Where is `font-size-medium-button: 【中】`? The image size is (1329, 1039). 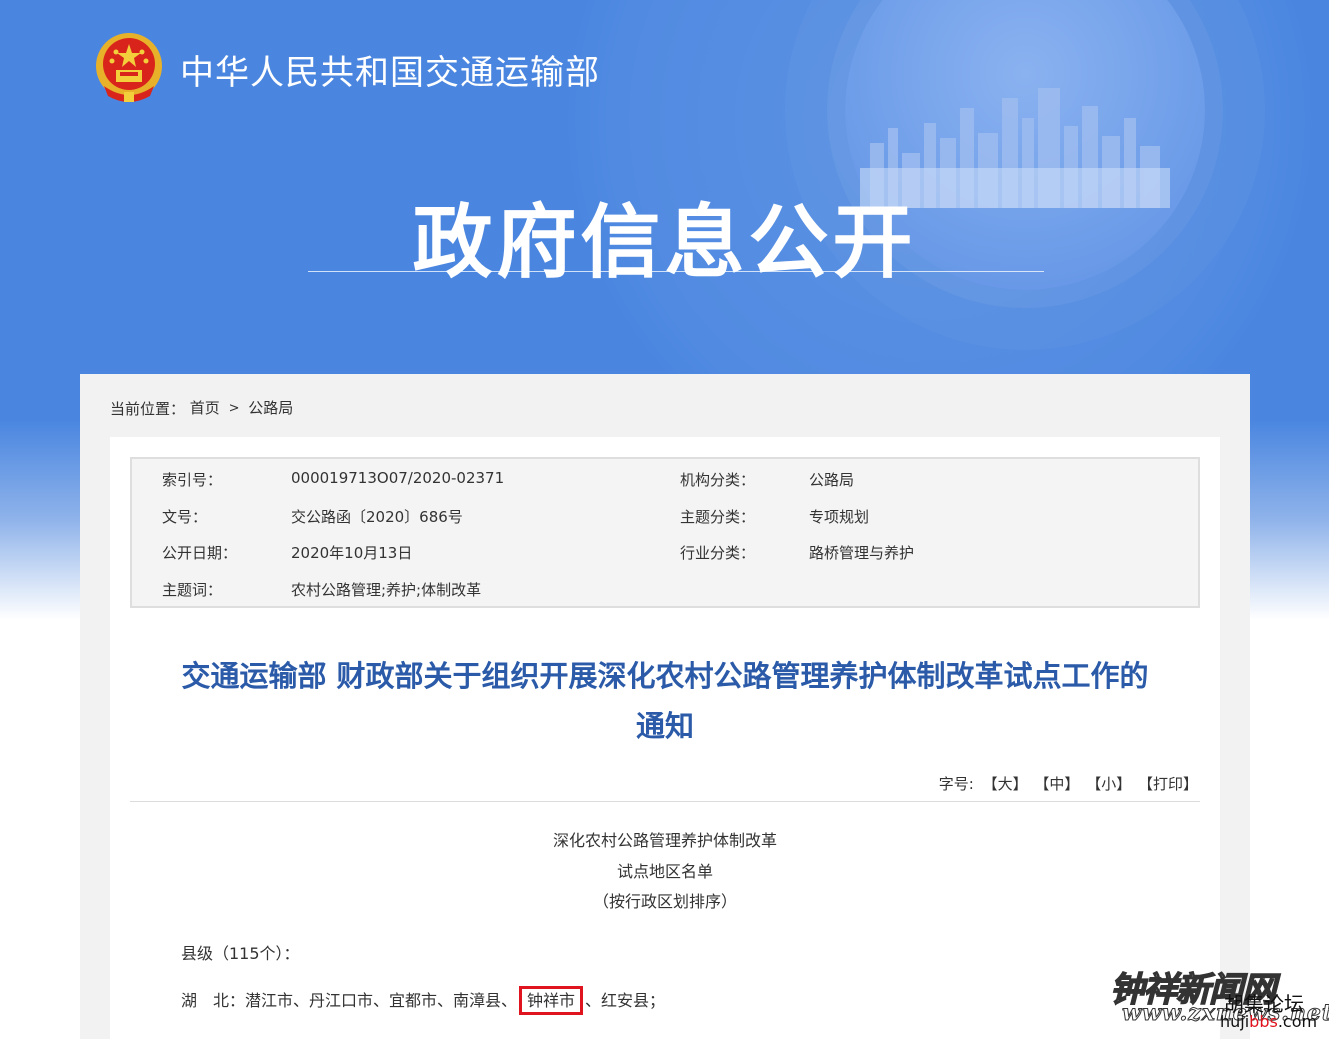
font-size-medium-button: 【中】 is located at coordinates (1056, 784).